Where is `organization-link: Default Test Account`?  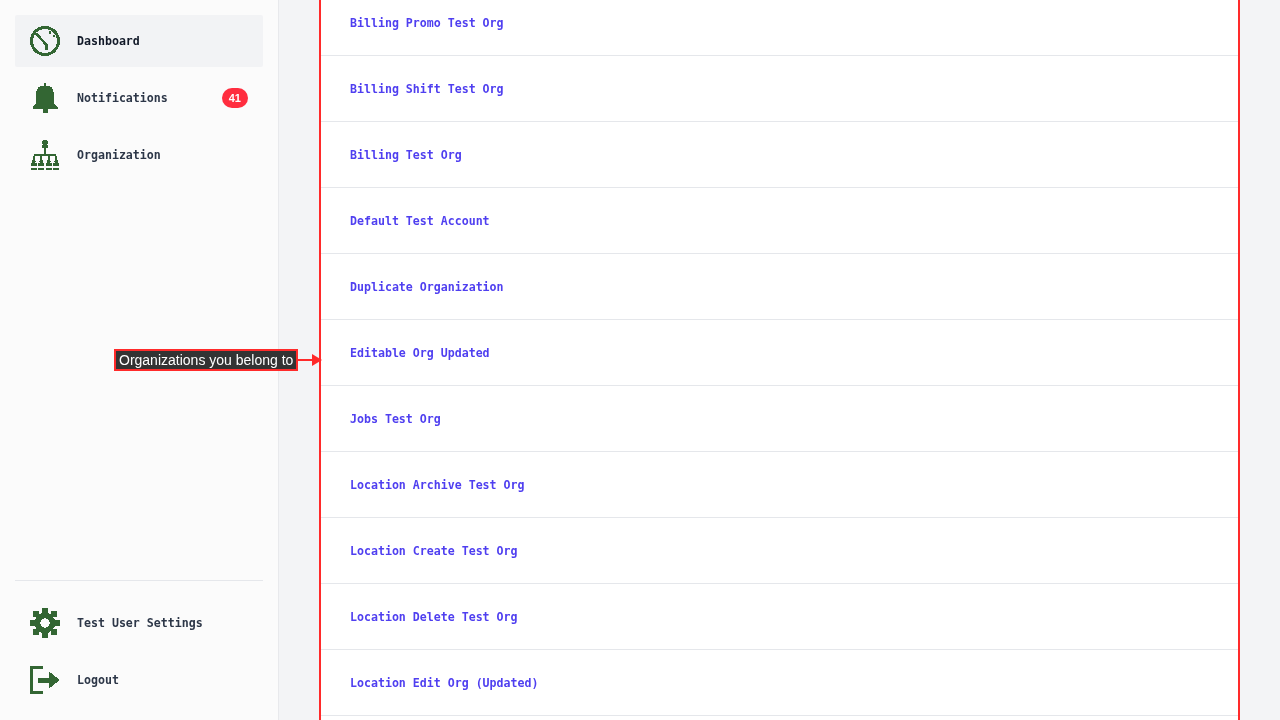
organization-link: Default Test Account is located at coordinates (420, 220).